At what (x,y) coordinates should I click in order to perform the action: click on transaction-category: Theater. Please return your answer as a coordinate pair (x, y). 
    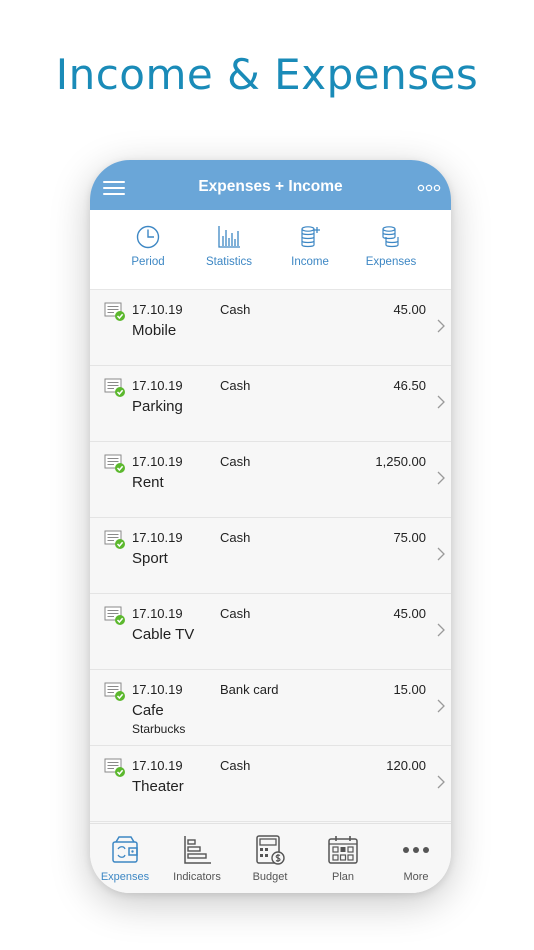
    Looking at the image, I should click on (158, 786).